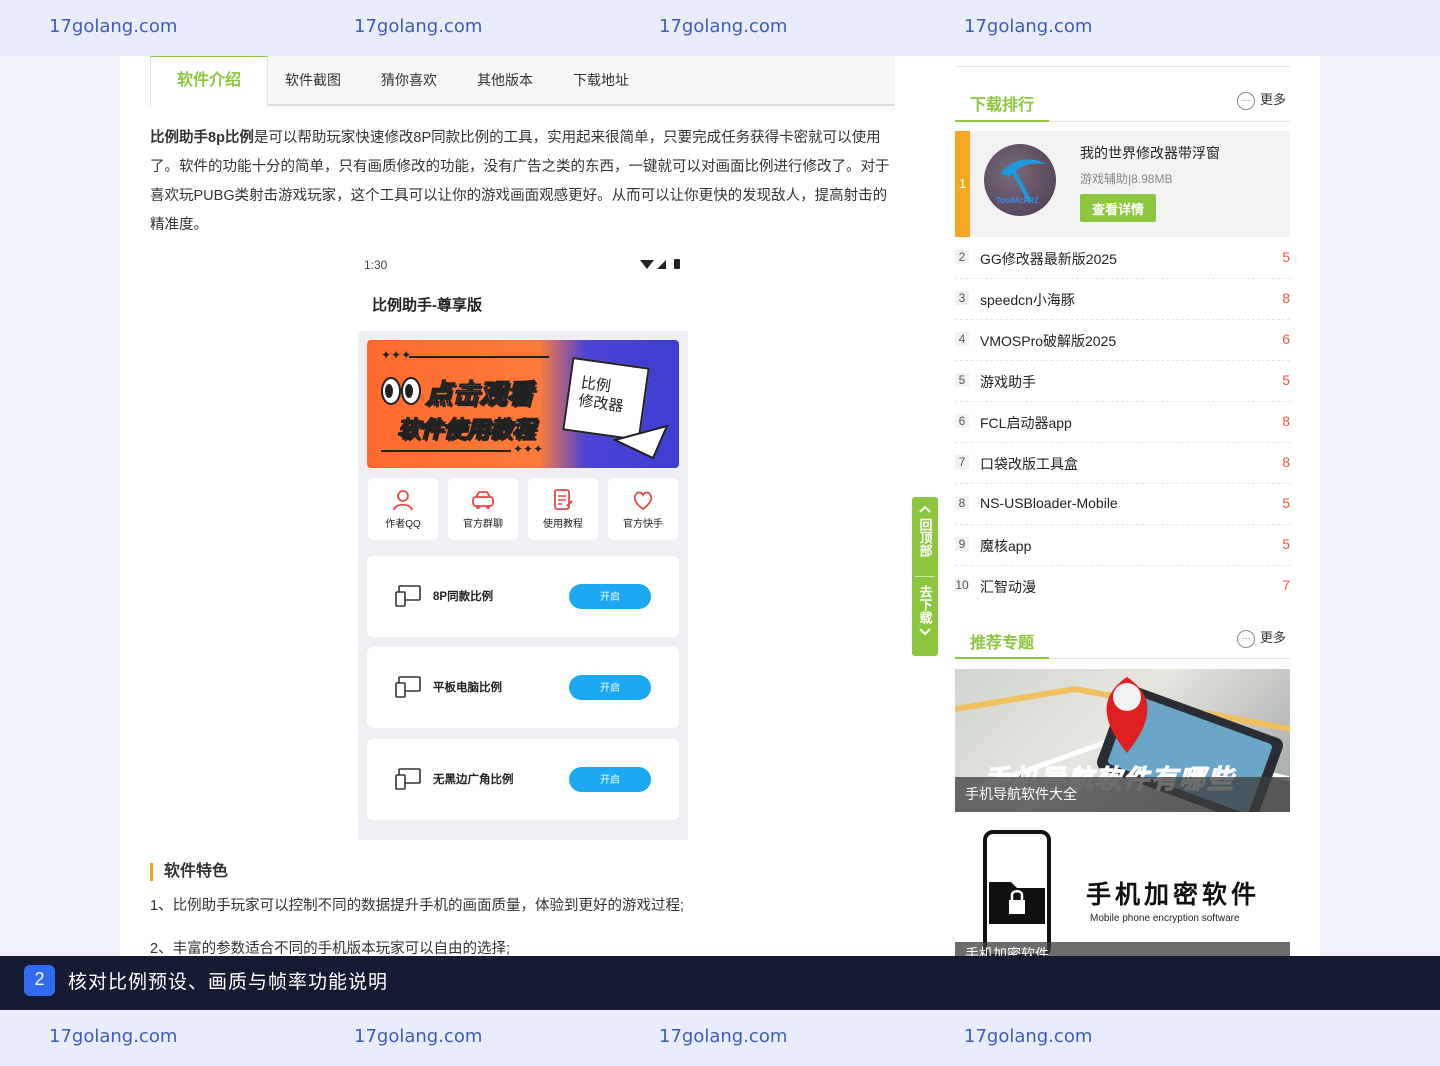 The image size is (1440, 1066). I want to click on tab-recommend: 猜你喜欢, so click(409, 80).